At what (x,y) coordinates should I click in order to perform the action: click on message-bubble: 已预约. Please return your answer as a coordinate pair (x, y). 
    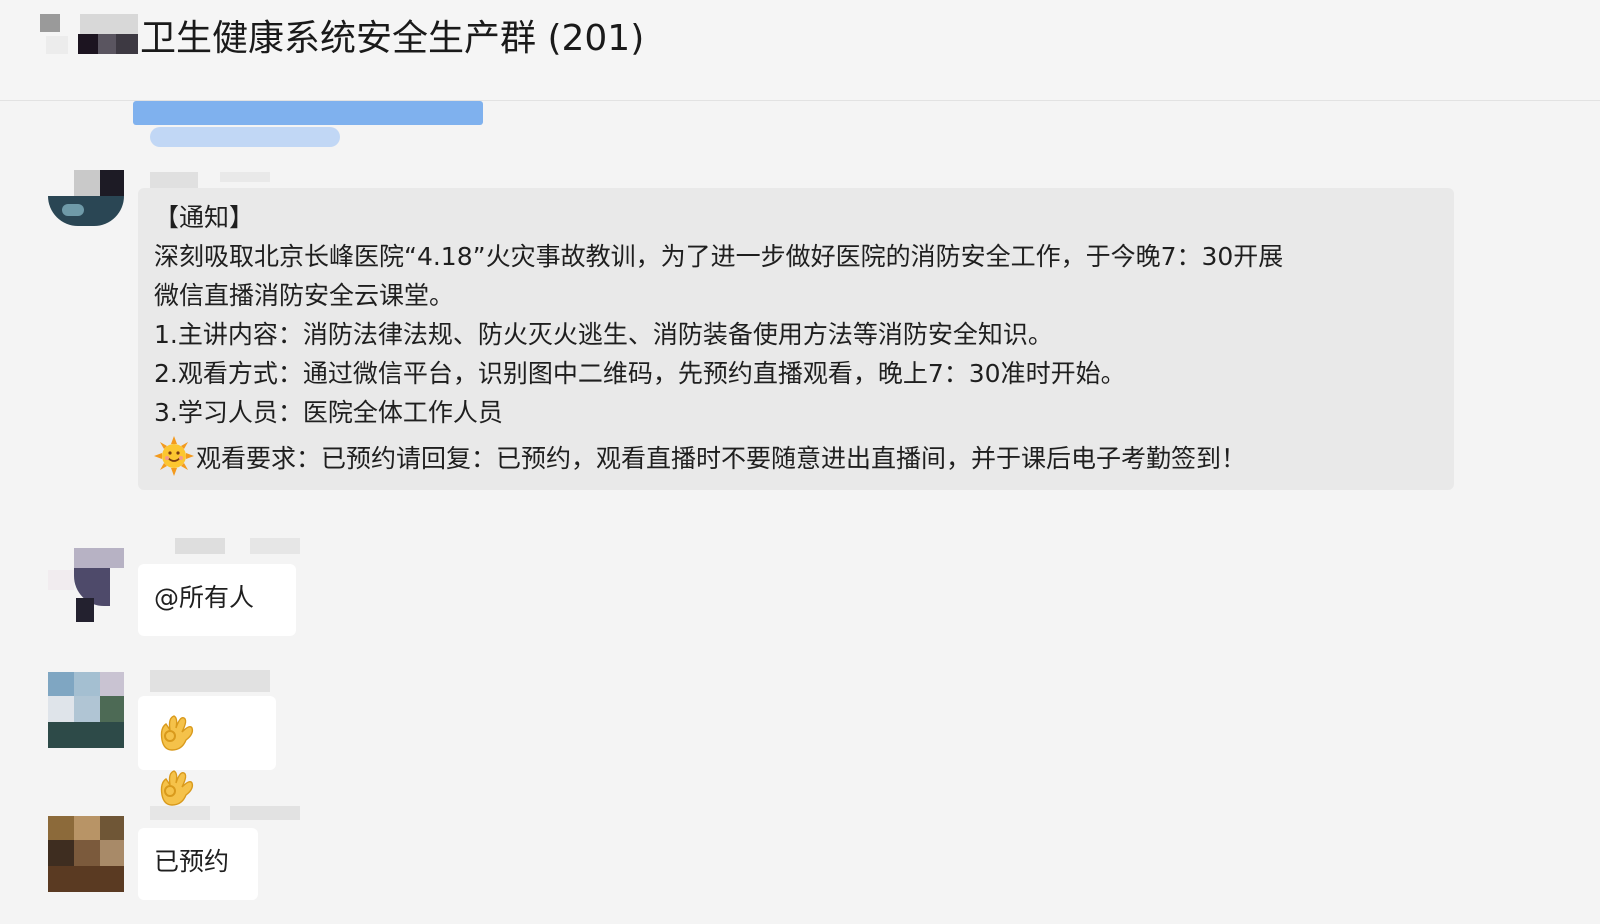
    Looking at the image, I should click on (198, 864).